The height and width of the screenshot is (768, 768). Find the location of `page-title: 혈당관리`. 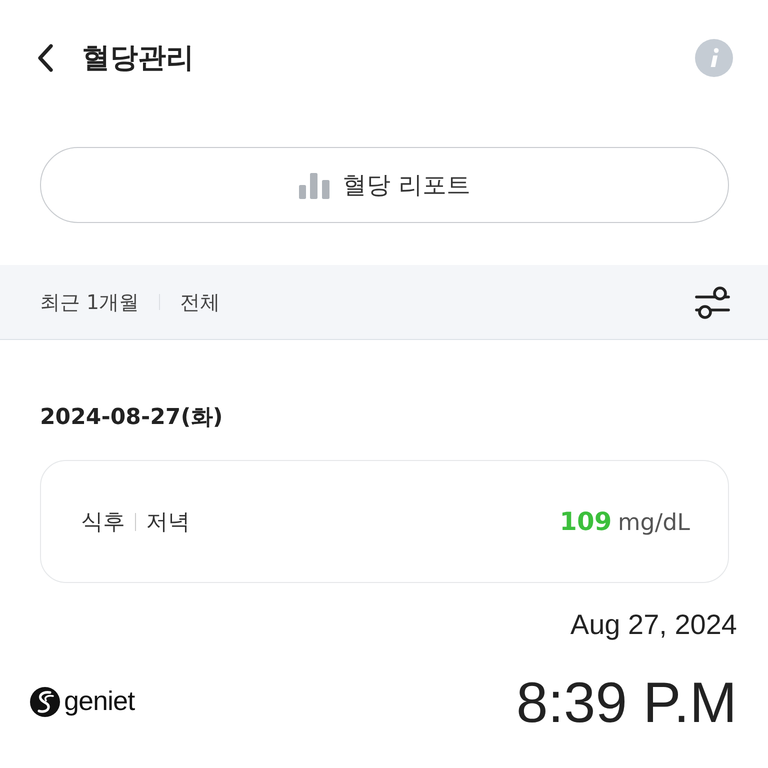

page-title: 혈당관리 is located at coordinates (138, 58).